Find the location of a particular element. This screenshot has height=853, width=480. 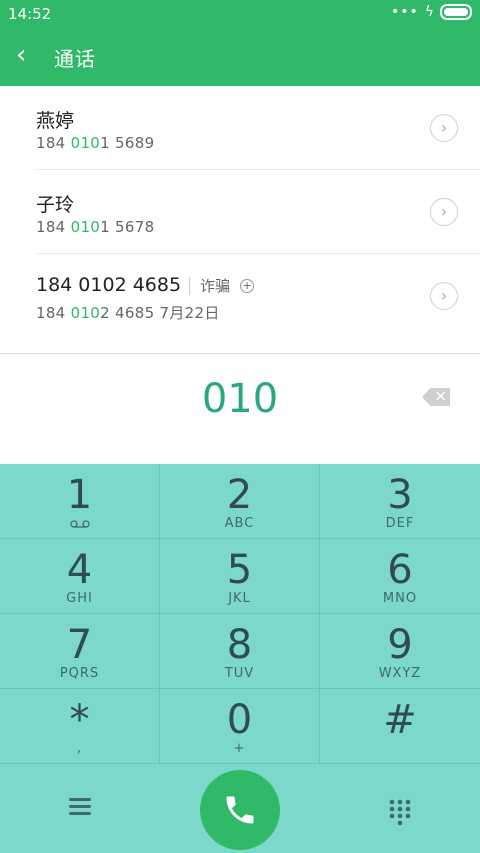

key-letters: ABC is located at coordinates (239, 523).